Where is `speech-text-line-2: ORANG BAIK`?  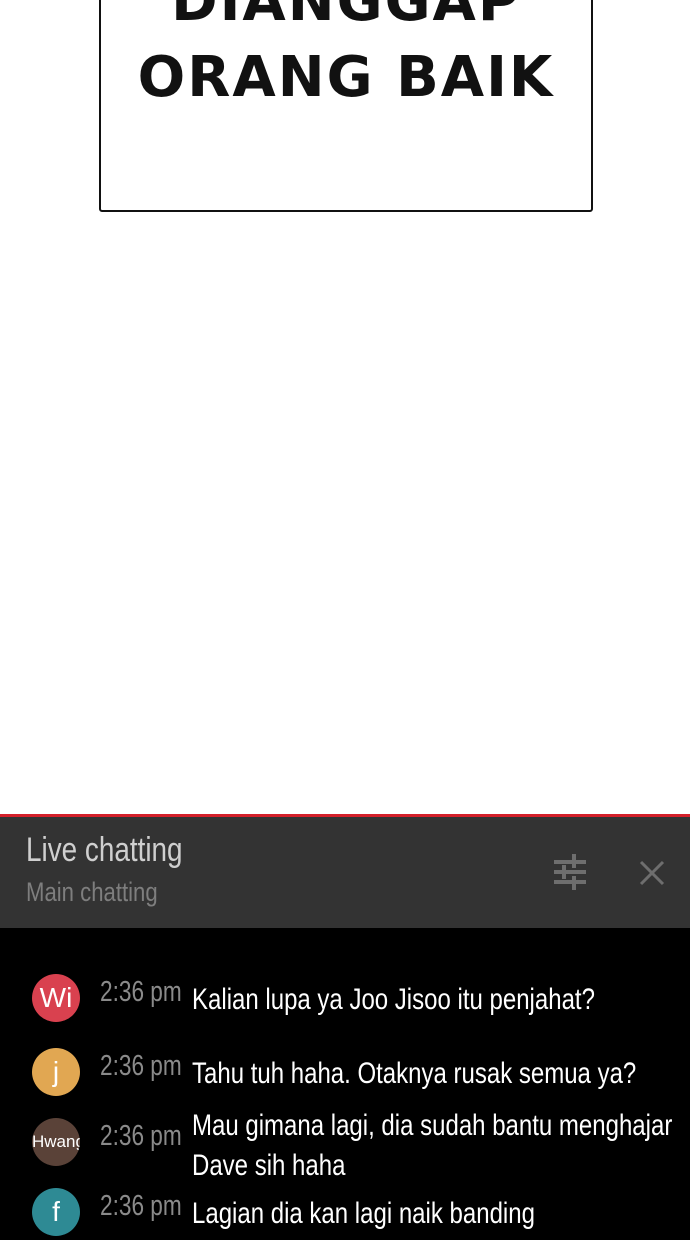
speech-text-line-2: ORANG BAIK is located at coordinates (346, 77).